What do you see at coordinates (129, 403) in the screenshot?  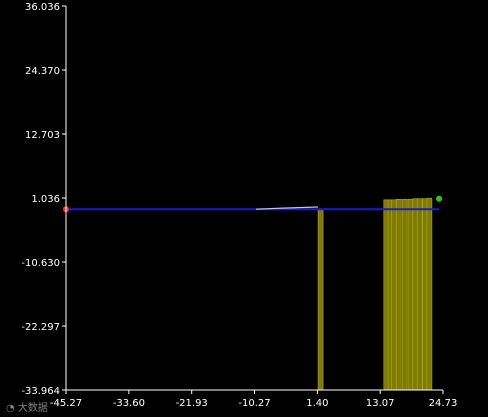 I see `x-tick-label-1: -33.60` at bounding box center [129, 403].